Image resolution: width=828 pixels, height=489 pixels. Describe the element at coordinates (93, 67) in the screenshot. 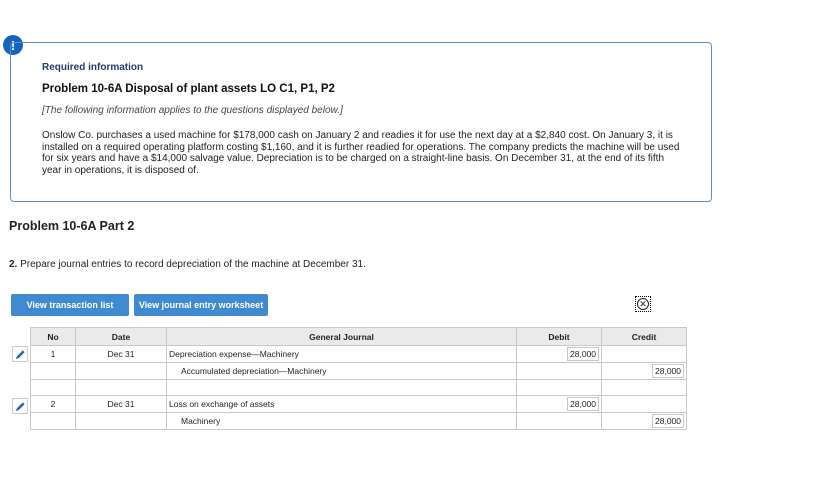

I see `info-heading: Required information` at that location.